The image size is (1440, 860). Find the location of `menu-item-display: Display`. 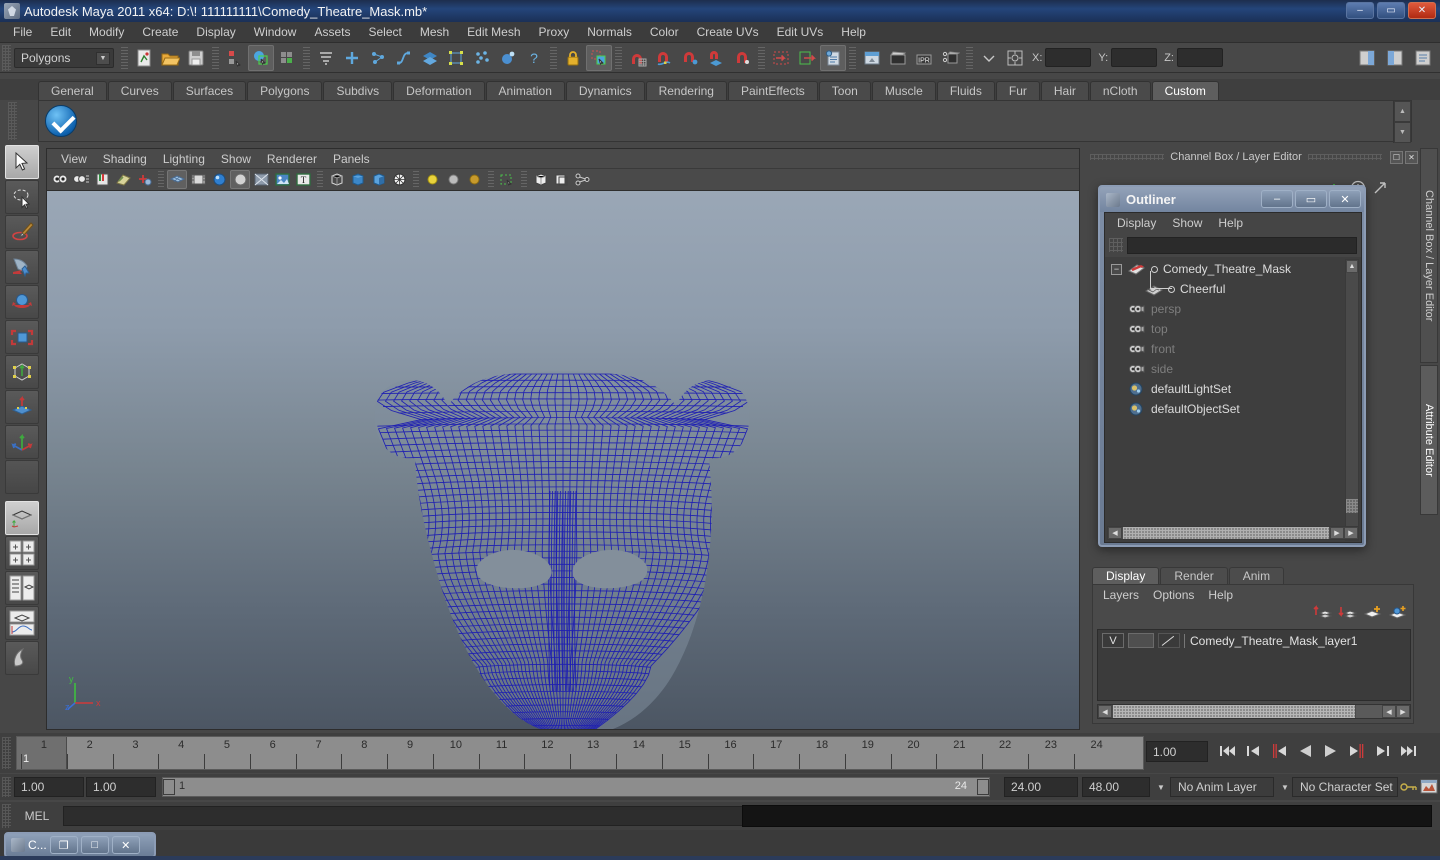

menu-item-display: Display is located at coordinates (215, 32).